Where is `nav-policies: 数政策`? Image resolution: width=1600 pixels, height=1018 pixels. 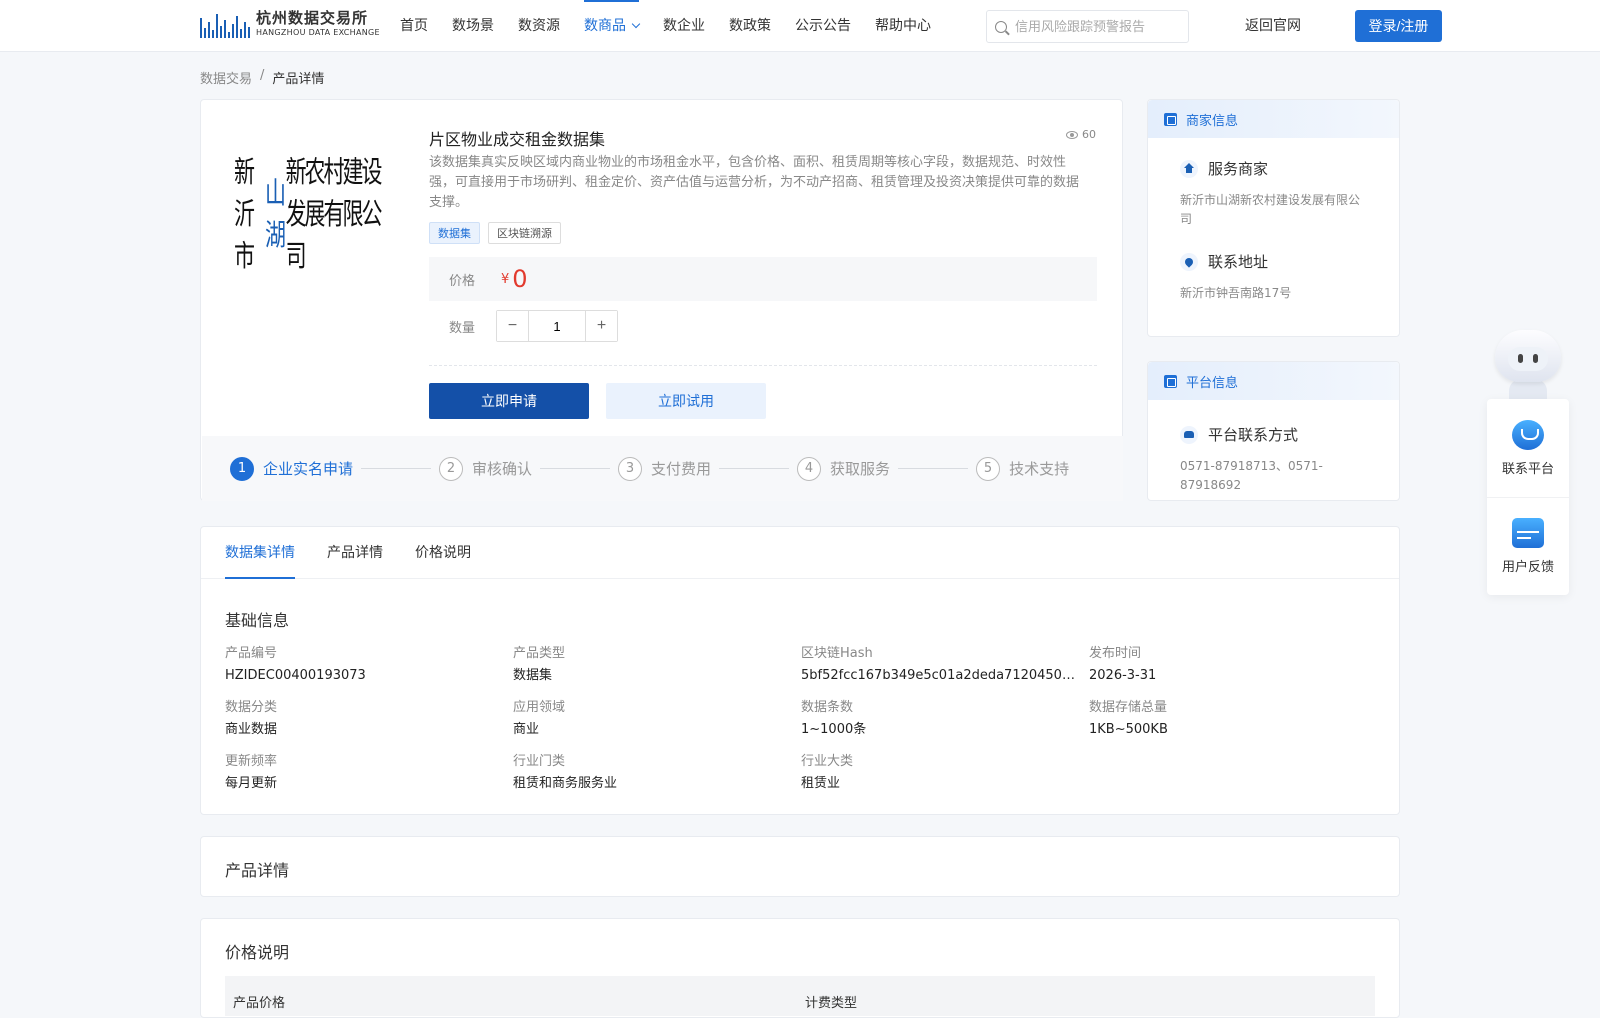 nav-policies: 数政策 is located at coordinates (750, 26).